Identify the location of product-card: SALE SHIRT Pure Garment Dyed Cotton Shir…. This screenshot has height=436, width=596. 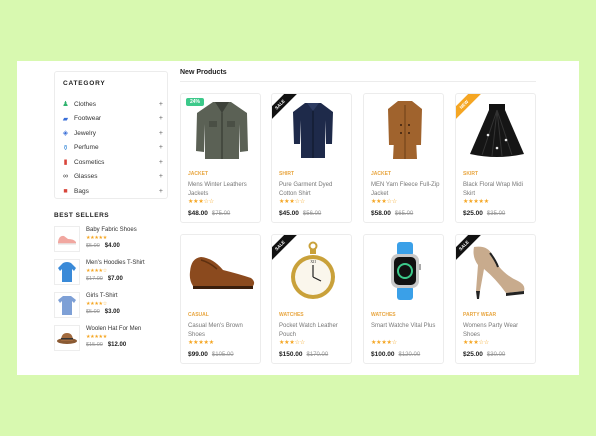
(311, 158).